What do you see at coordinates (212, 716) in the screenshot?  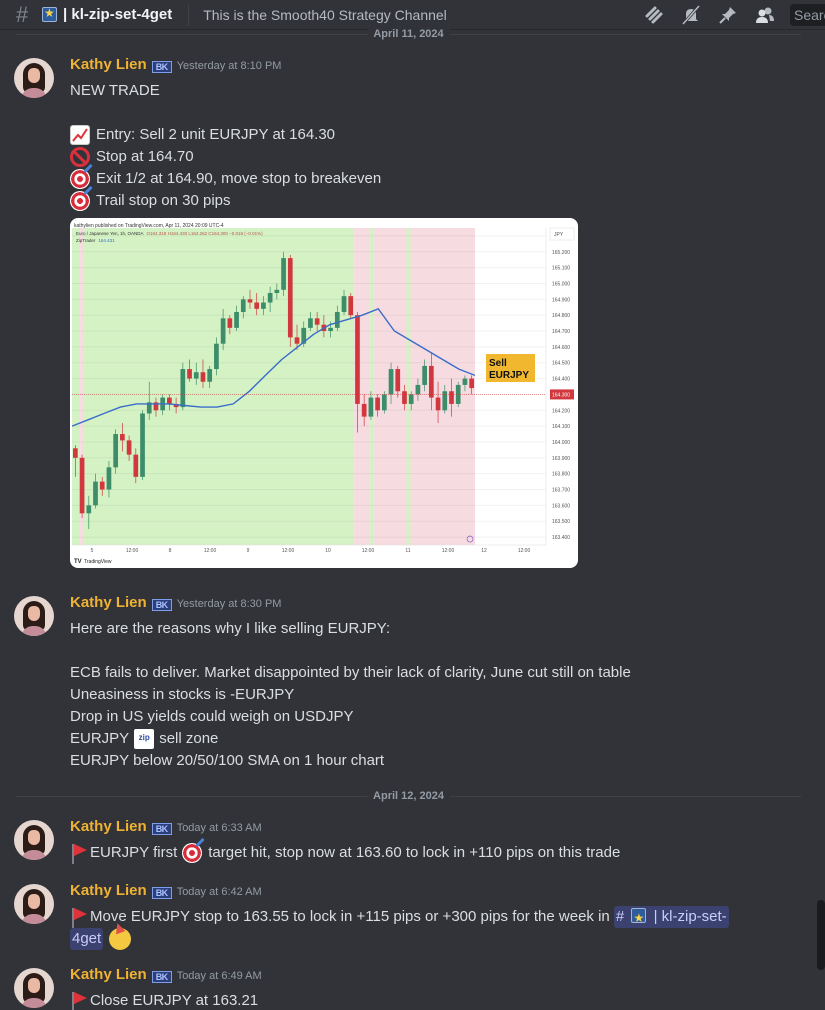 I see `message-line: Drop in US yields could weigh on USDJPY` at bounding box center [212, 716].